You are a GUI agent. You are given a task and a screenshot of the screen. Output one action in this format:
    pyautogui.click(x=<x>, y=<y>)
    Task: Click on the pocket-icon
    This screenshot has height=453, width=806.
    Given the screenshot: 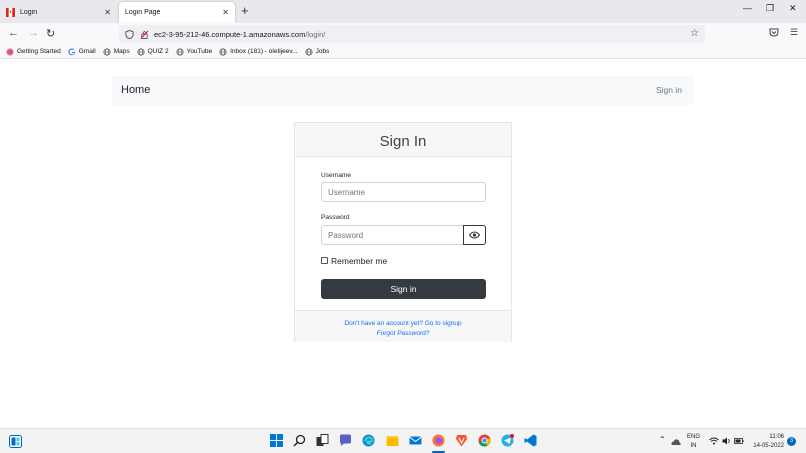 What is the action you would take?
    pyautogui.click(x=774, y=32)
    